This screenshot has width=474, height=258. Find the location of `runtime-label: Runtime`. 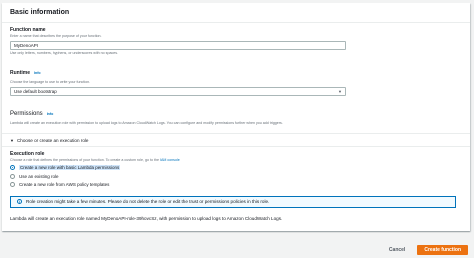

runtime-label: Runtime is located at coordinates (20, 73).